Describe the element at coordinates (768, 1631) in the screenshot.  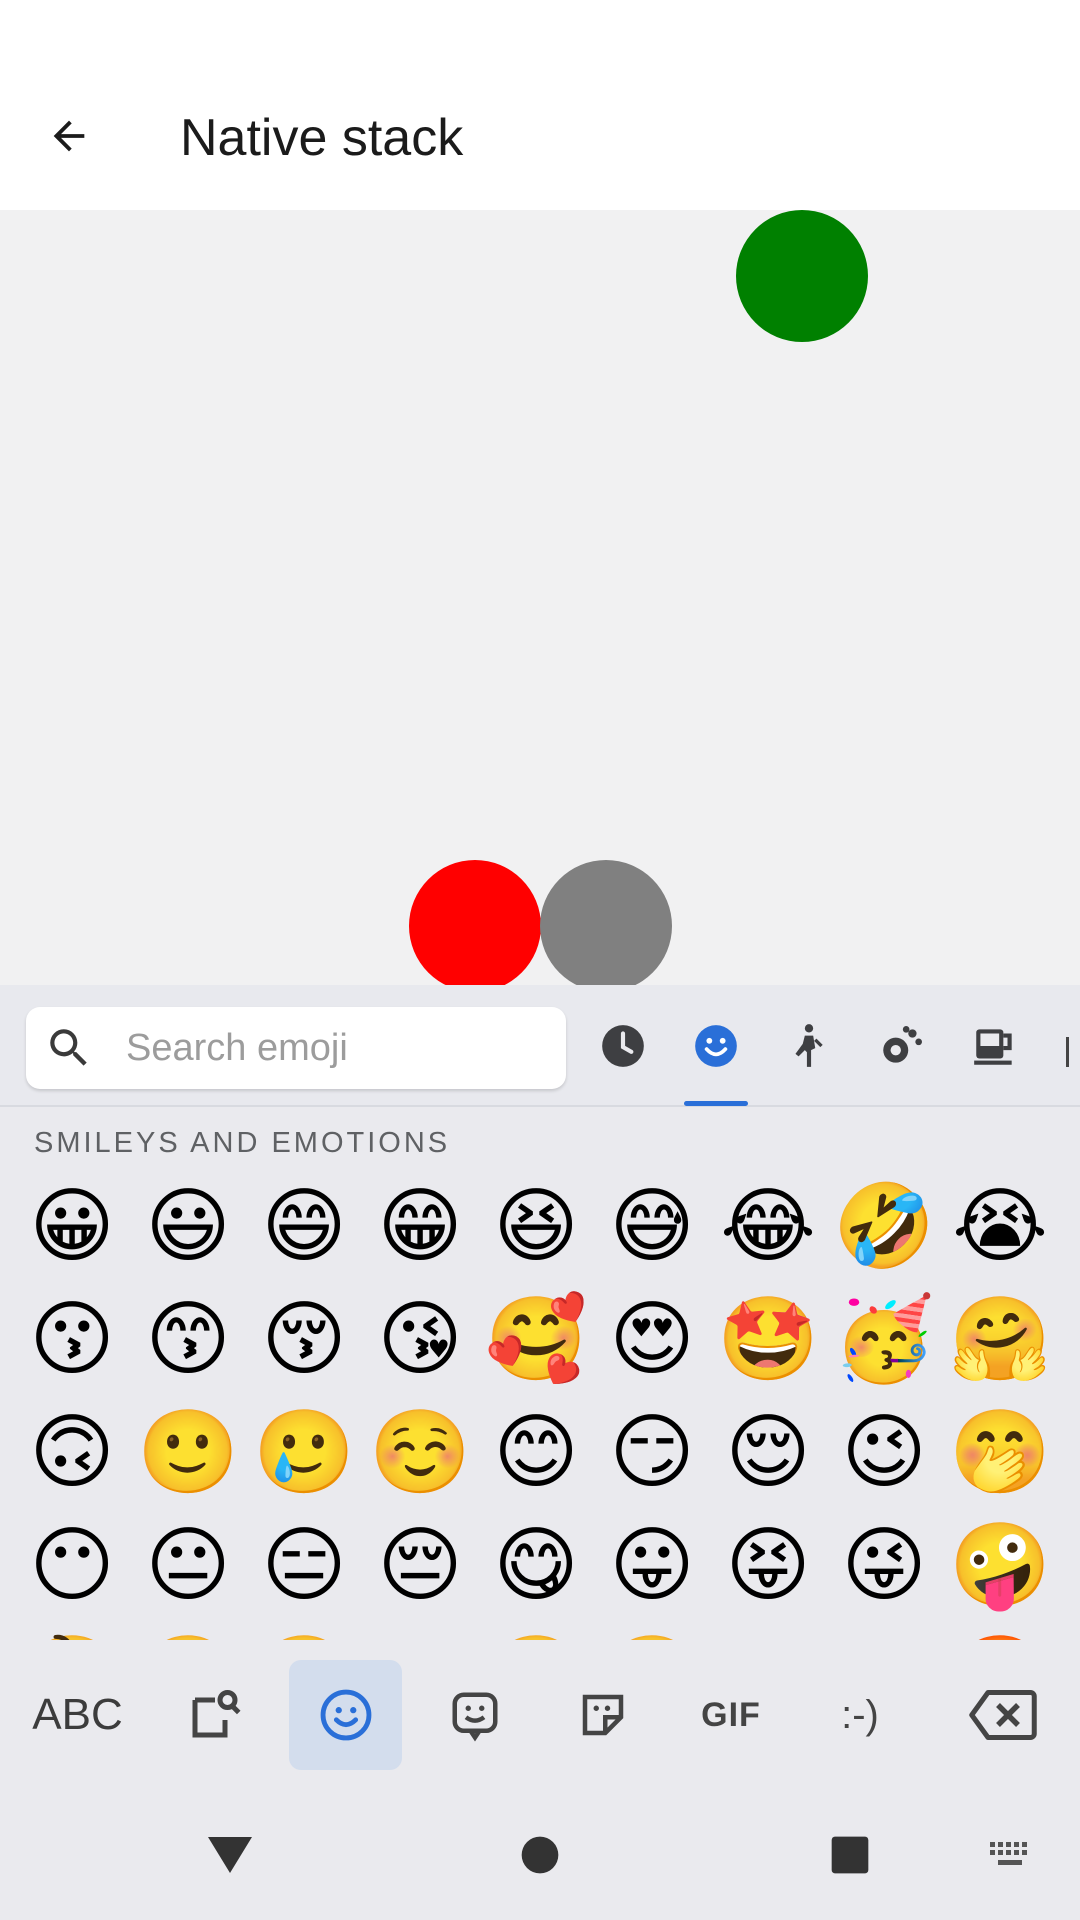
I see `emoji-key: 😠` at that location.